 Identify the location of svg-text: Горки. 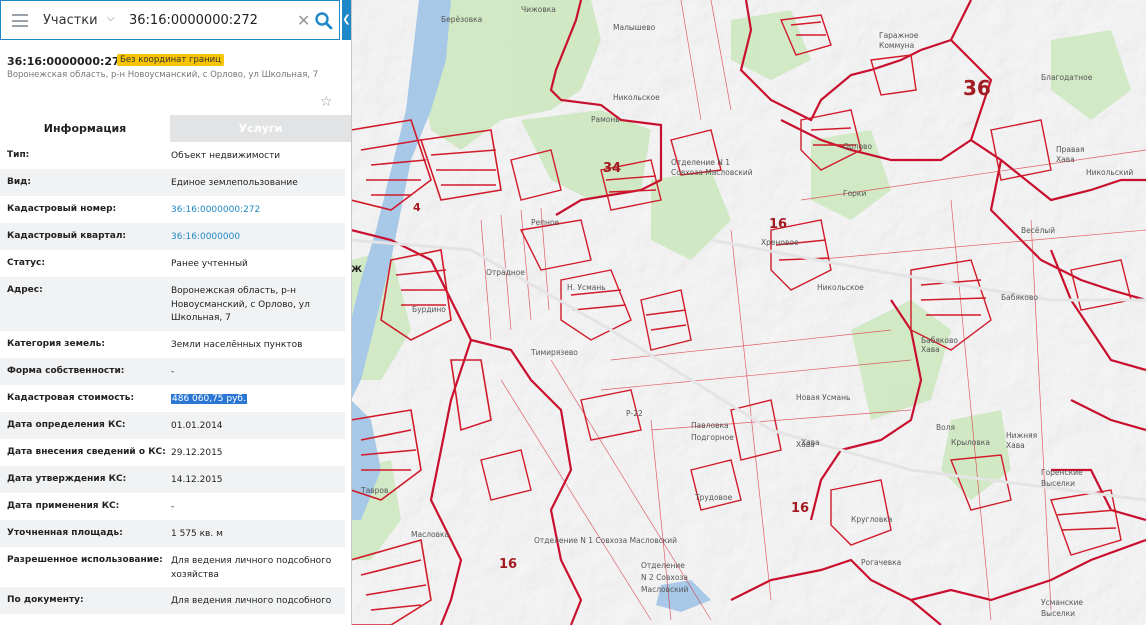
(854, 193).